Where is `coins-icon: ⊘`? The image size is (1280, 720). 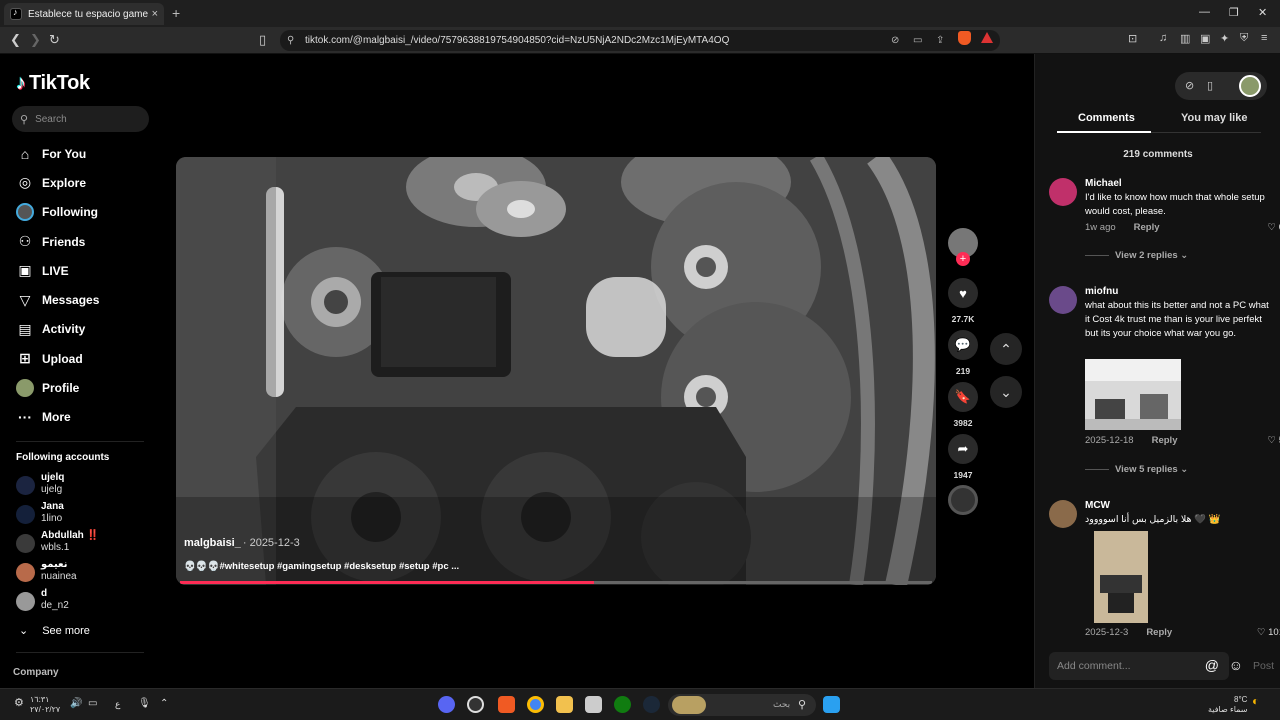
coins-icon: ⊘ is located at coordinates (1189, 85).